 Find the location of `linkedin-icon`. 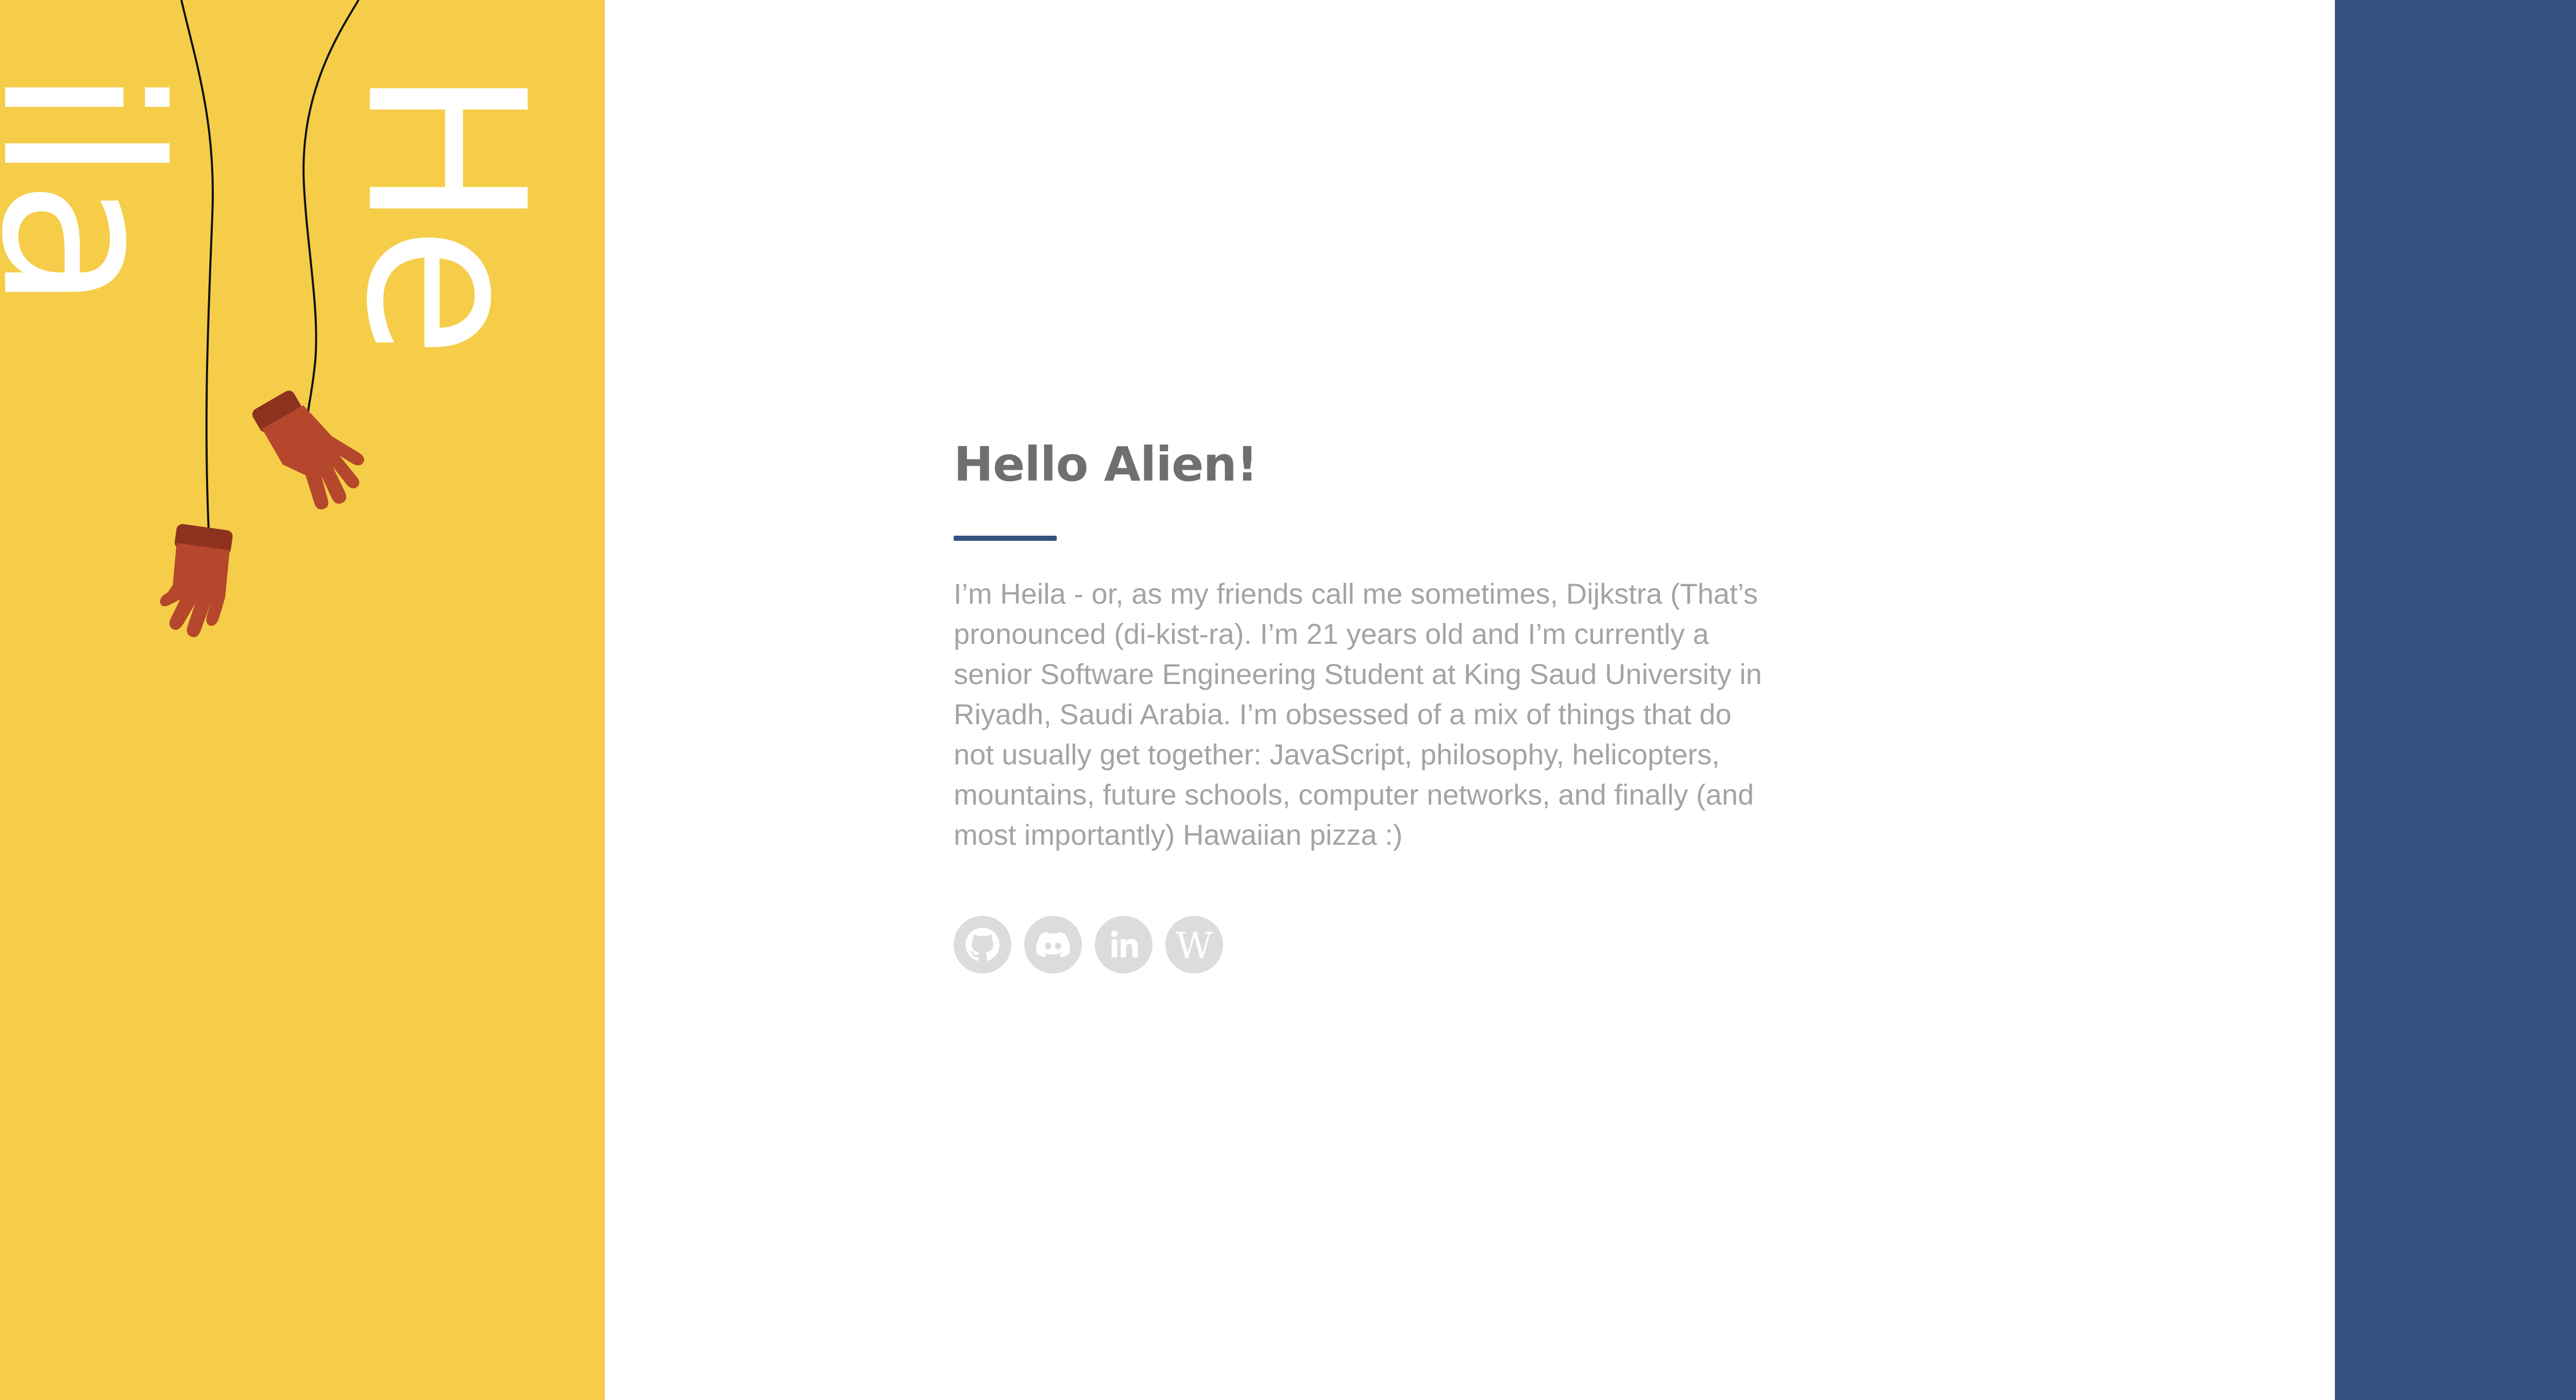

linkedin-icon is located at coordinates (1124, 944).